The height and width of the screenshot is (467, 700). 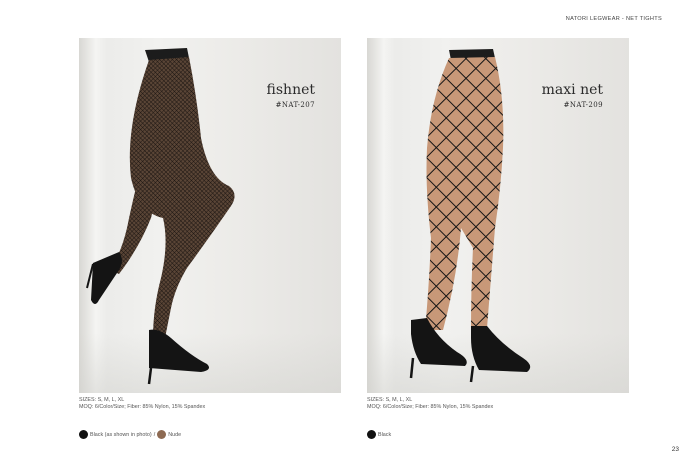 What do you see at coordinates (583, 105) in the screenshot?
I see `product-code: #NAT-209` at bounding box center [583, 105].